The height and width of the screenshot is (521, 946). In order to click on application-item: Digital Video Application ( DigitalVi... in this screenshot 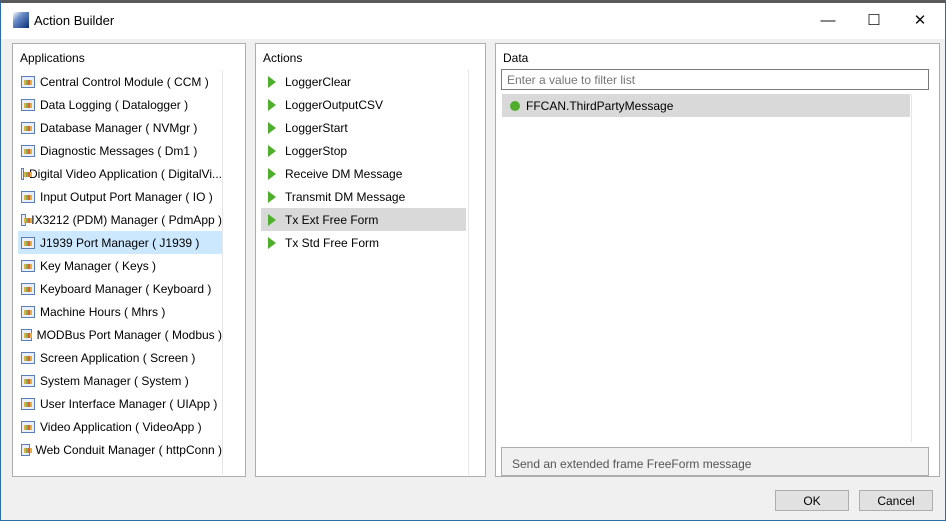, I will do `click(120, 173)`.